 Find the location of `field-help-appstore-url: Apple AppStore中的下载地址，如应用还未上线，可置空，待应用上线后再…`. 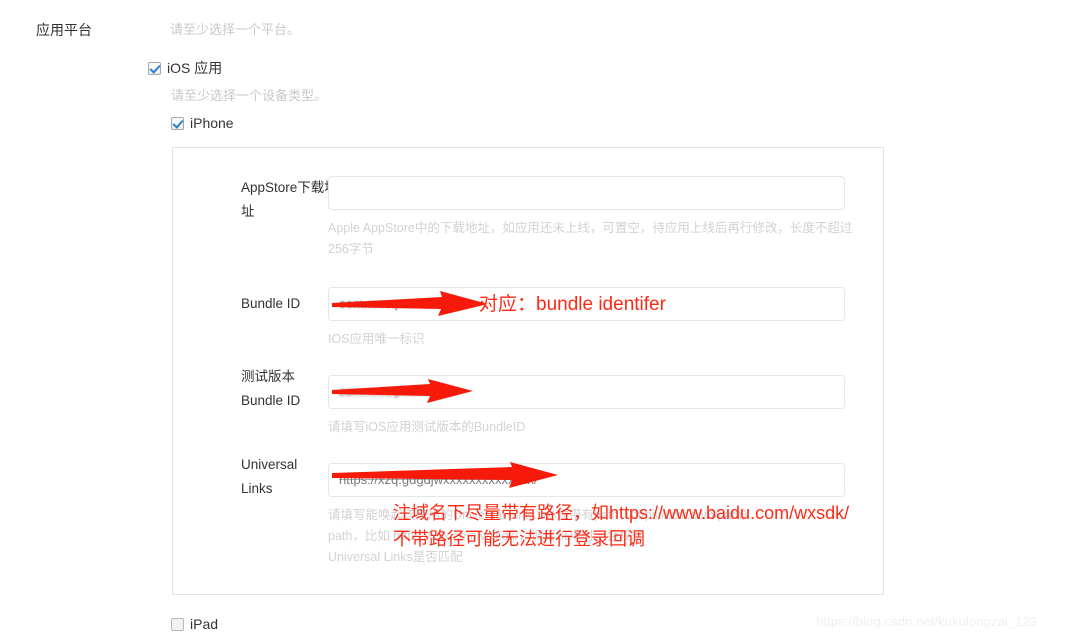

field-help-appstore-url: Apple AppStore中的下载地址，如应用还未上线，可置空，待应用上线后再… is located at coordinates (590, 238).